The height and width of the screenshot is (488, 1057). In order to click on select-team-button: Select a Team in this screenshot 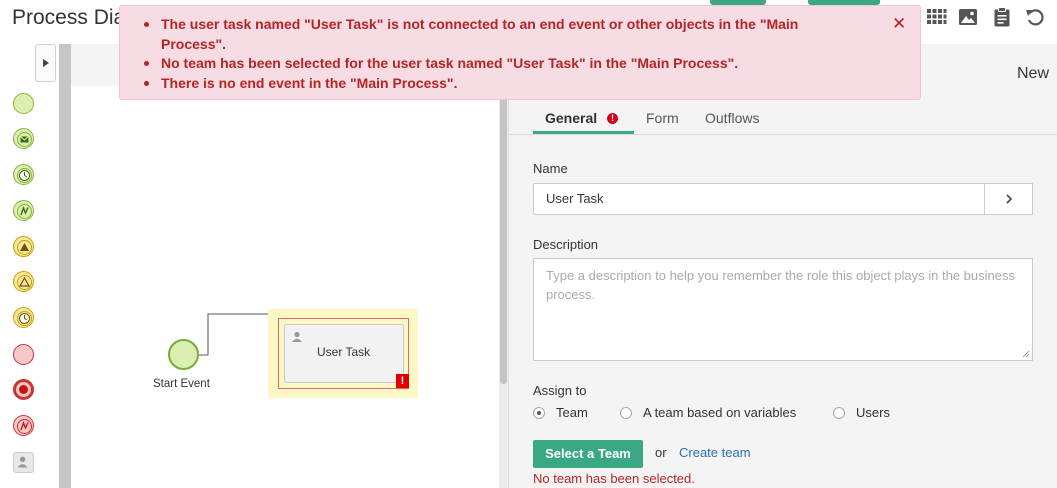, I will do `click(588, 454)`.